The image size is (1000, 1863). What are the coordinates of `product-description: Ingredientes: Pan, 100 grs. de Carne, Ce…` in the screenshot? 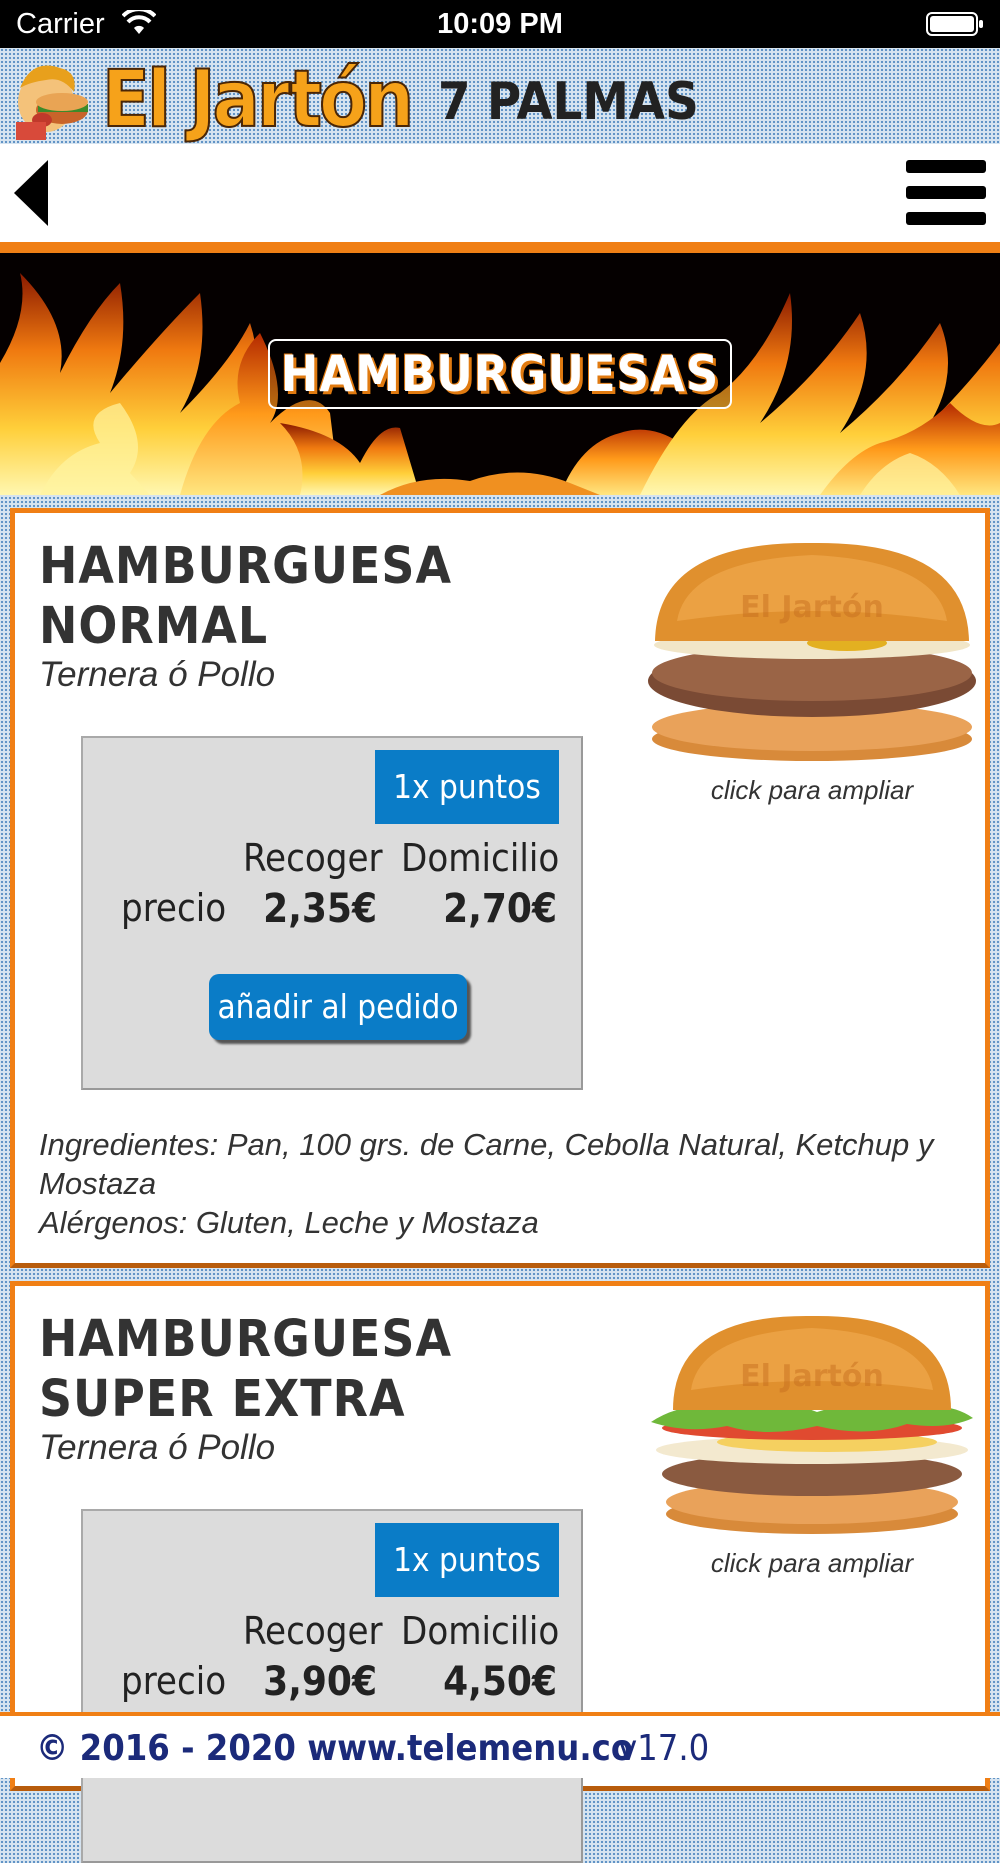 It's located at (504, 1183).